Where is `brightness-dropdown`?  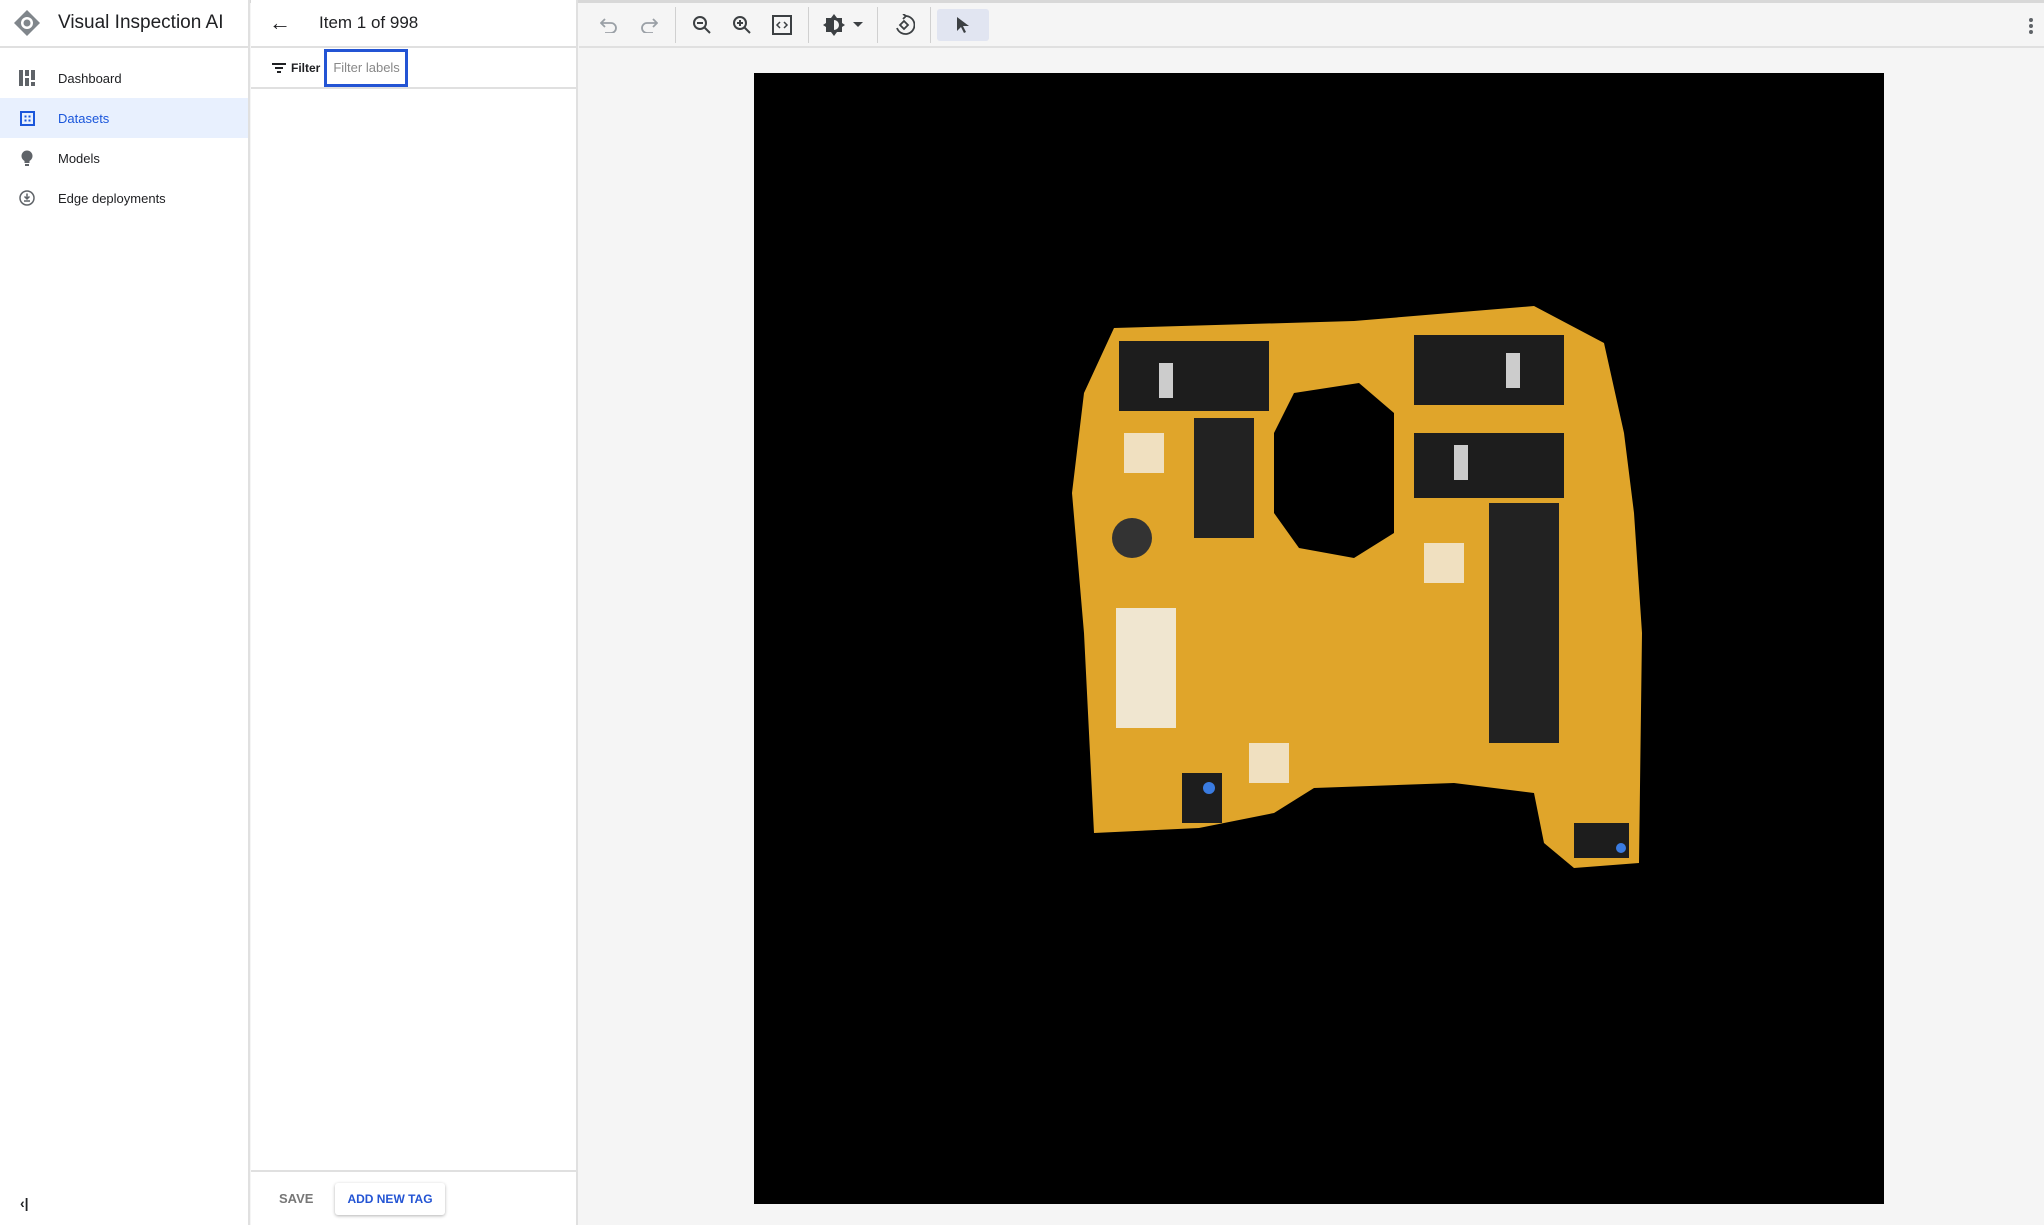 brightness-dropdown is located at coordinates (843, 25).